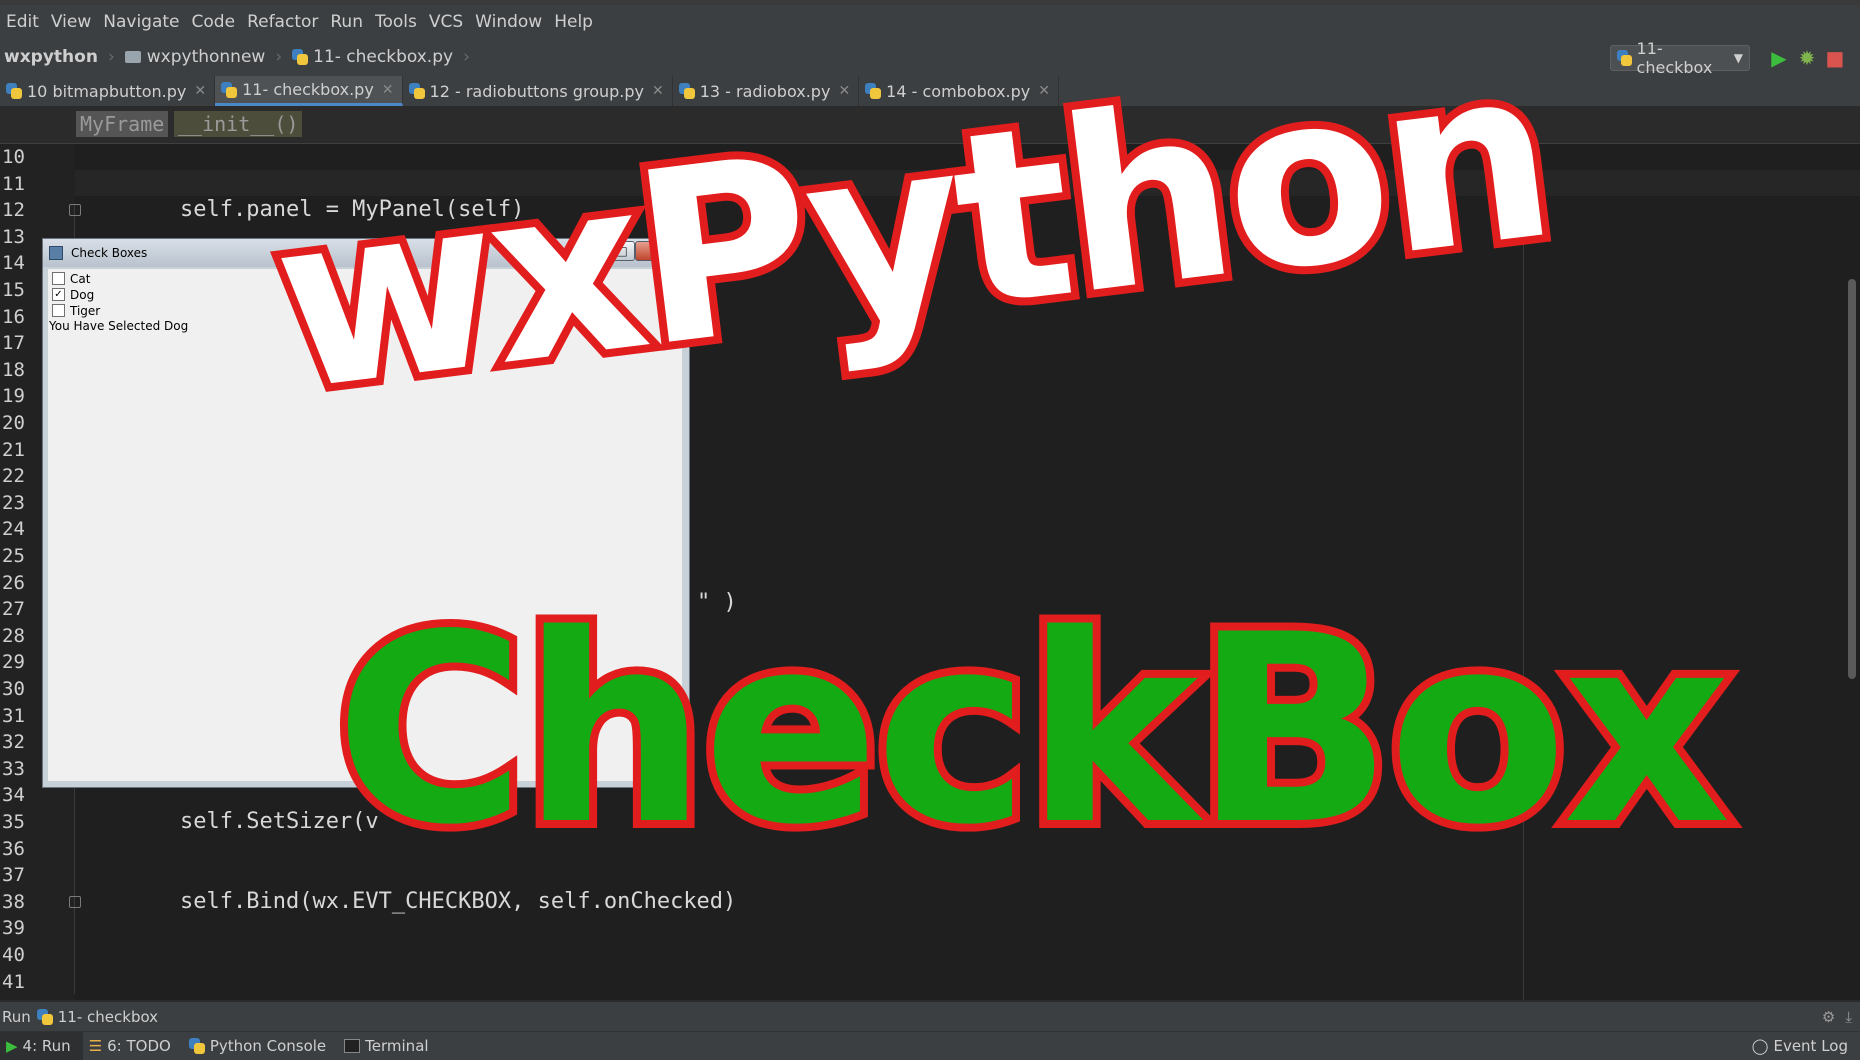 This screenshot has width=1860, height=1060. Describe the element at coordinates (122, 124) in the screenshot. I see `breadcrumb-class: MyFrame` at that location.